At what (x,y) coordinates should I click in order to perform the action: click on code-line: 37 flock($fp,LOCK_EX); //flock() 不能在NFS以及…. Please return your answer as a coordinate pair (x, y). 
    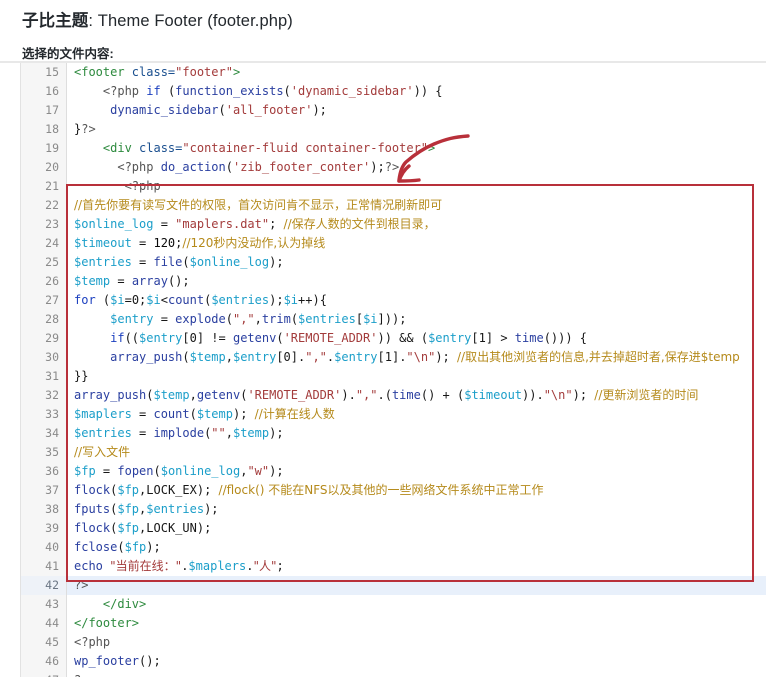
    Looking at the image, I should click on (393, 490).